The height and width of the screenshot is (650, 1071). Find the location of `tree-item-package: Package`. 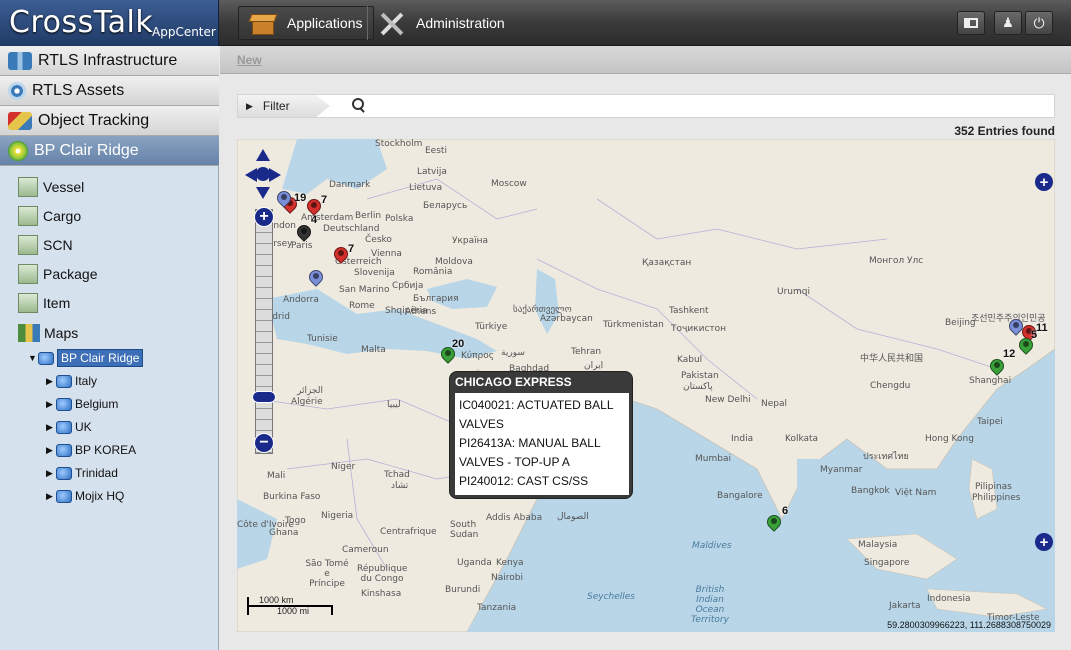

tree-item-package: Package is located at coordinates (57, 274).